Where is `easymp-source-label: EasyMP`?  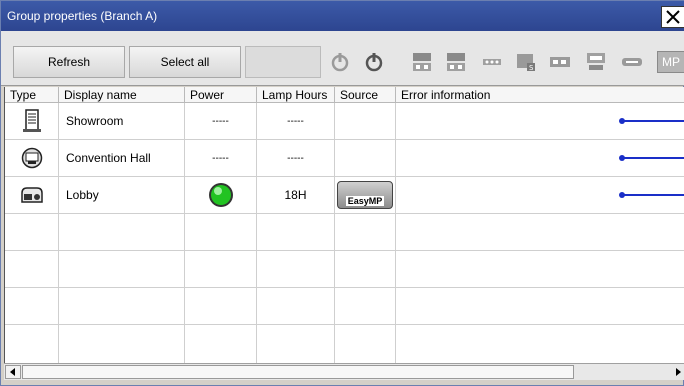 easymp-source-label: EasyMP is located at coordinates (365, 201).